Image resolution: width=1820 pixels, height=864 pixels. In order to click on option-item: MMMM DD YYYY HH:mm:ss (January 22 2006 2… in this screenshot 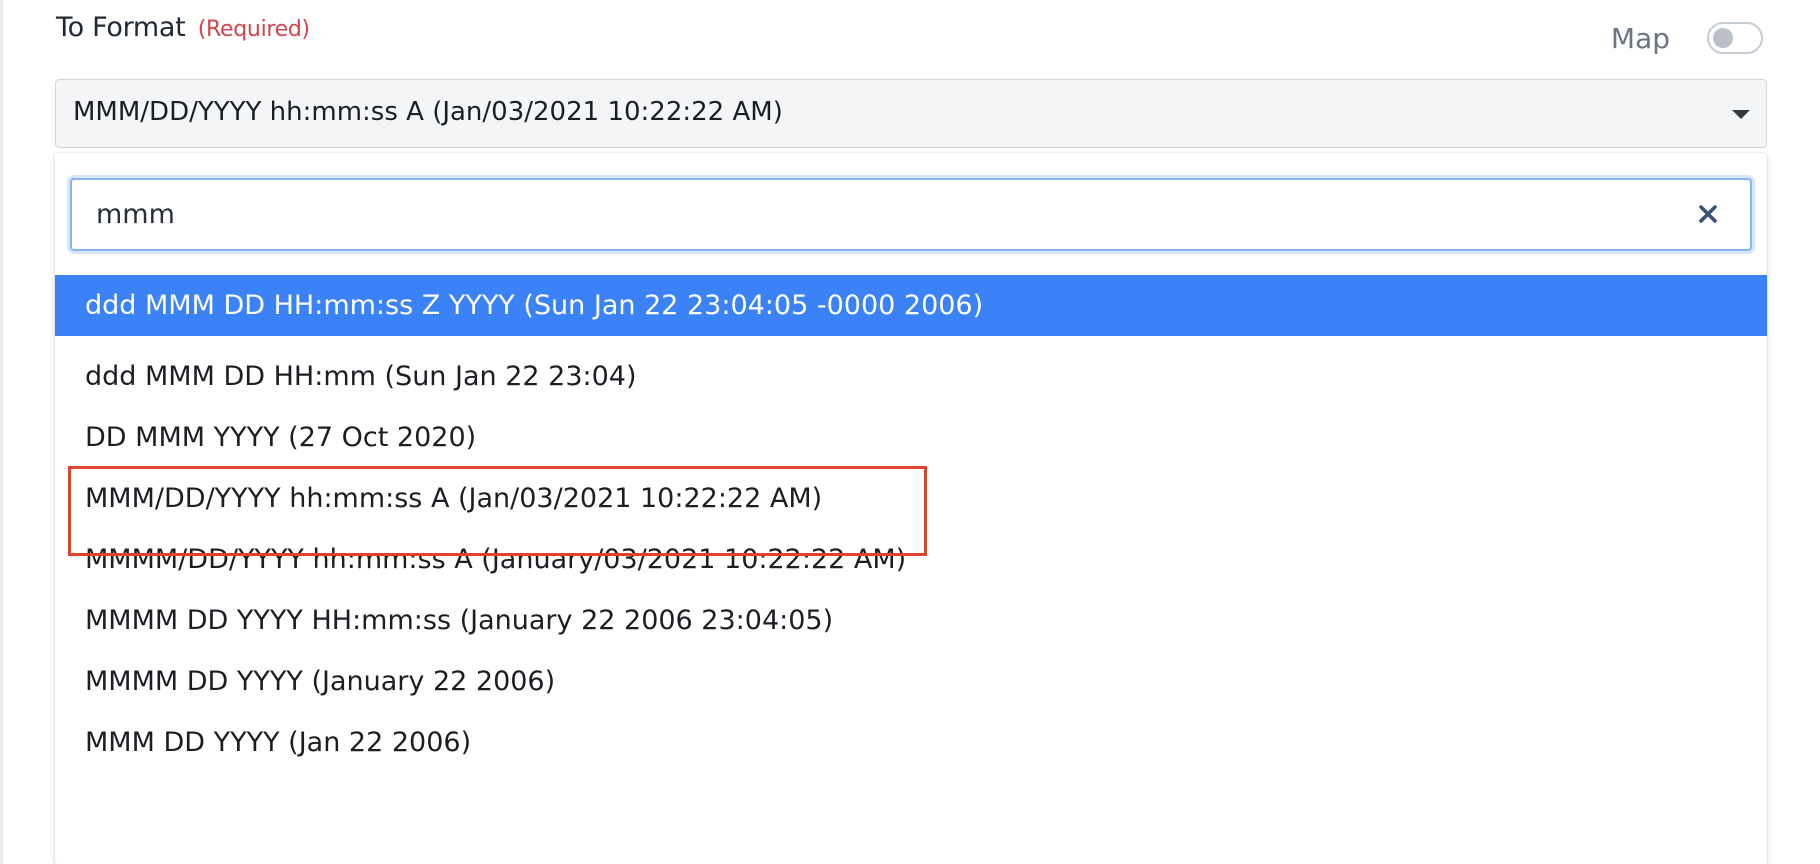, I will do `click(911, 620)`.